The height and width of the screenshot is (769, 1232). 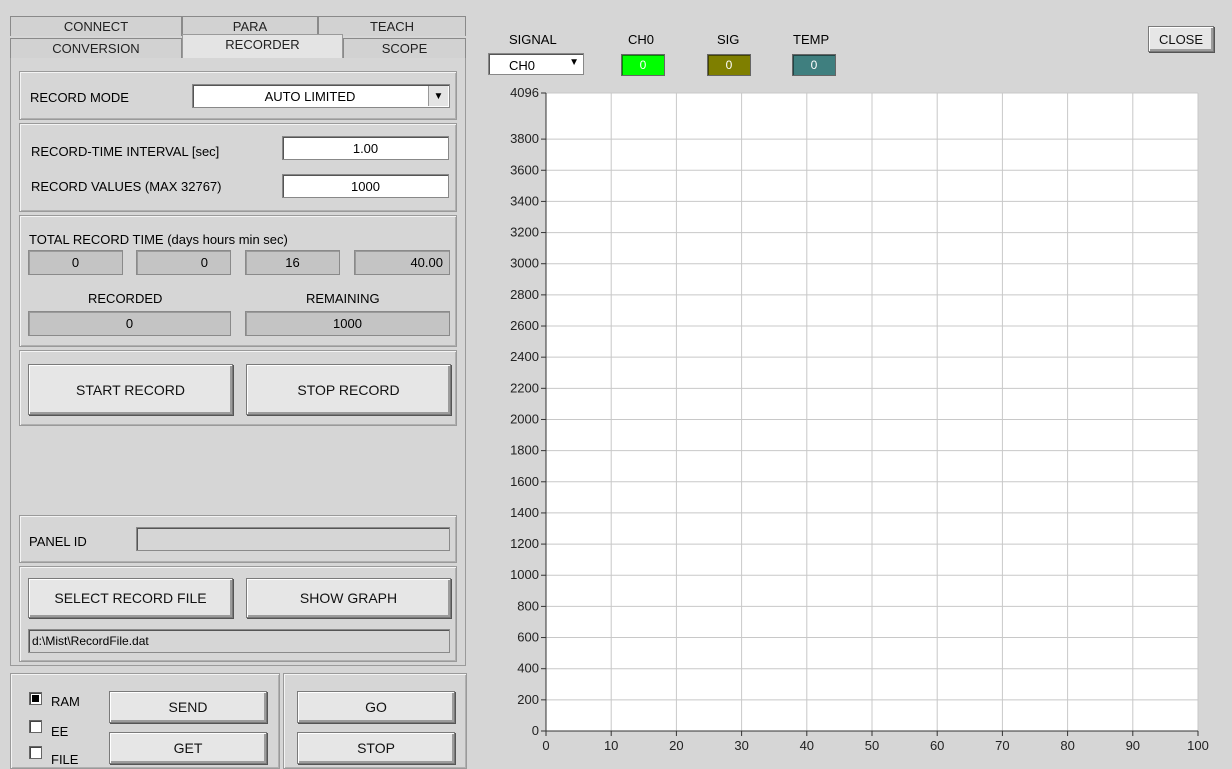 I want to click on panel-id-group: PANEL ID, so click(x=238, y=539).